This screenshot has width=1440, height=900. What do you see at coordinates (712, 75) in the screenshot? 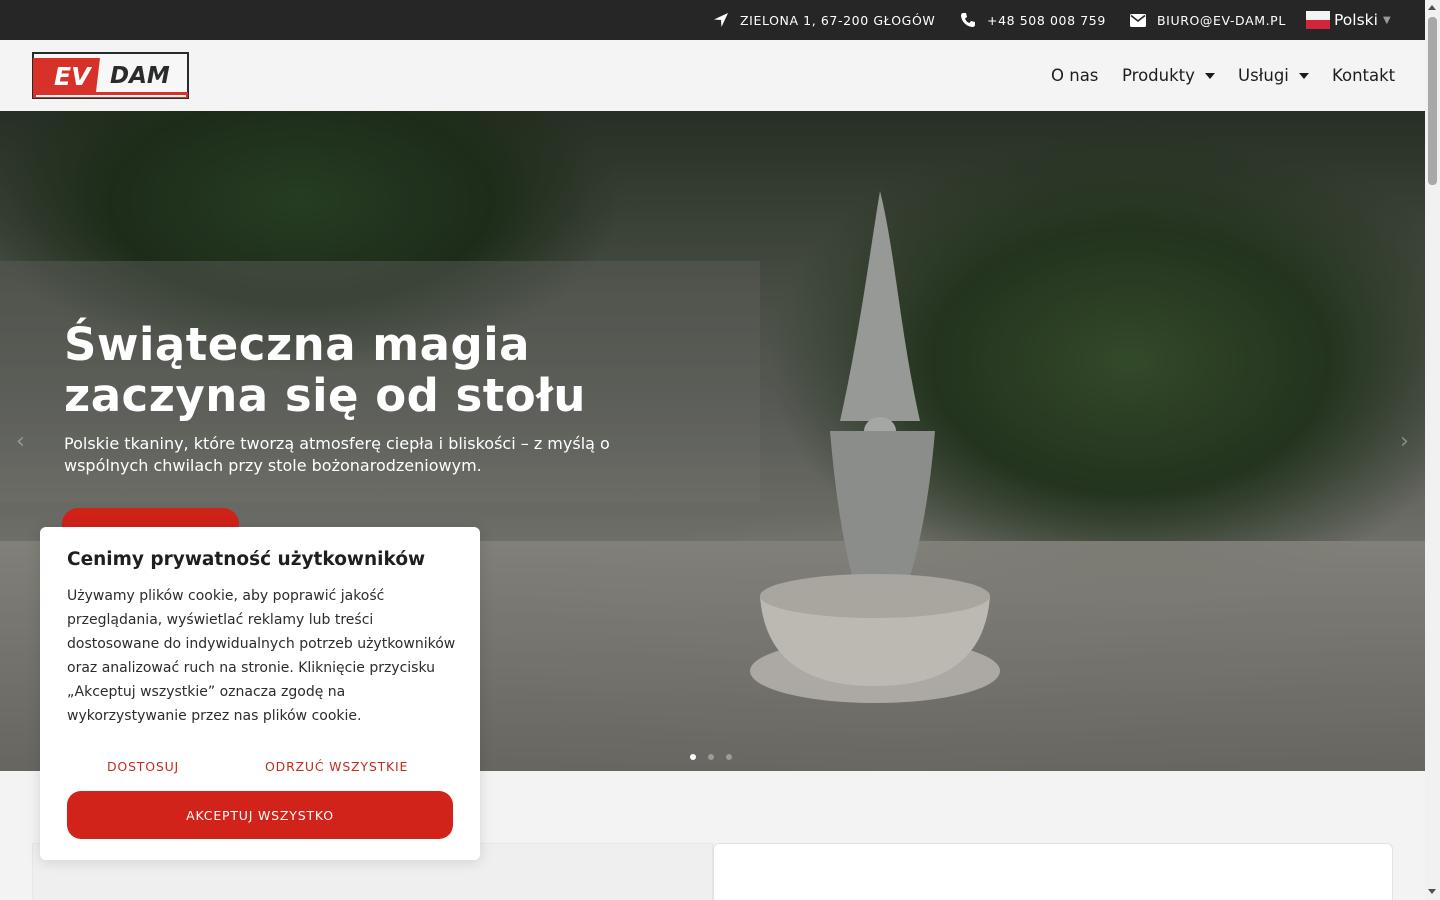
I see `site-header: EV DAM O nas Produkty Usługi Kontakt` at bounding box center [712, 75].